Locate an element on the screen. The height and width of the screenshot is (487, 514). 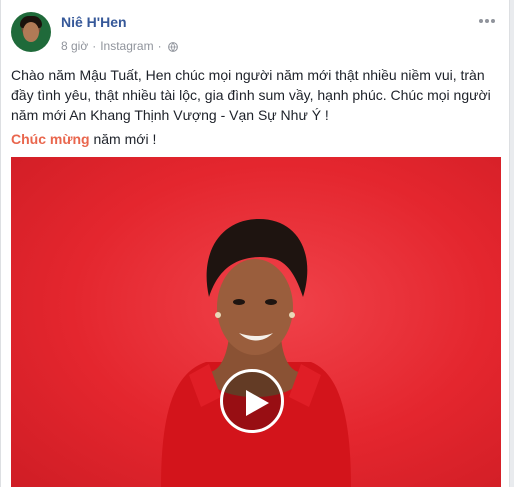
post-greeting: Chúc mừng năm mới ! is located at coordinates (83, 139).